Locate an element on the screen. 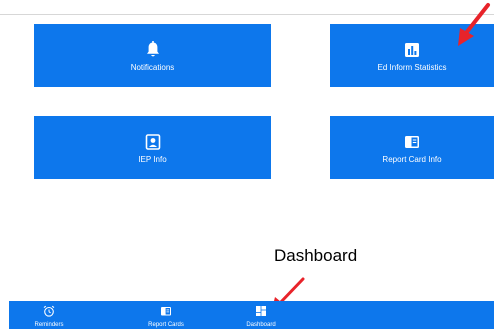  bottom-tab-bar: Reminders Report Cards Dashboard is located at coordinates (251, 315).